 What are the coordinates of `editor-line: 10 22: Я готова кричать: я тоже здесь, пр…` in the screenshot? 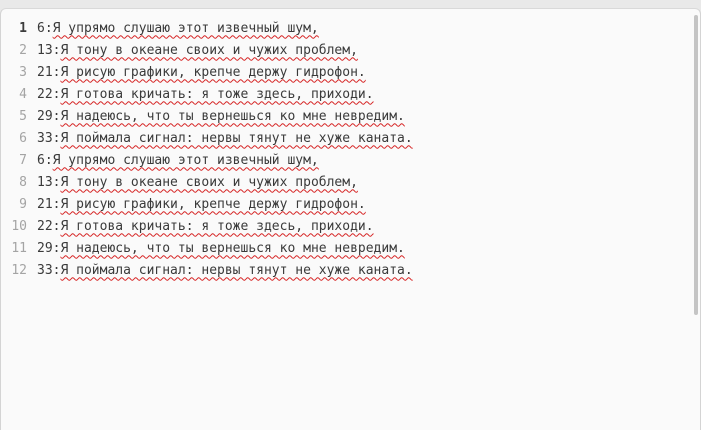 It's located at (345, 226).